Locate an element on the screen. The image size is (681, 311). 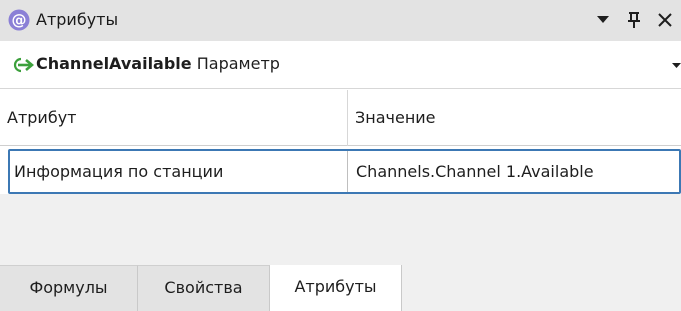
pin-icon is located at coordinates (634, 20).